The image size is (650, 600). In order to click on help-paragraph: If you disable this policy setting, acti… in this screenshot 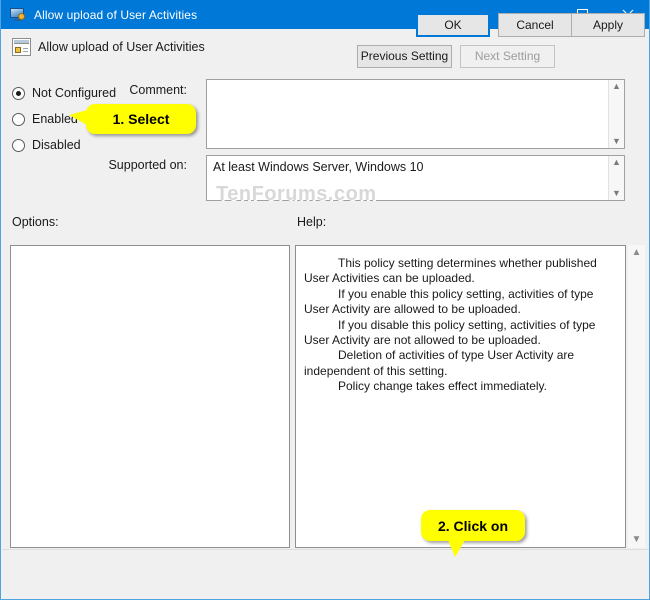, I will do `click(450, 332)`.